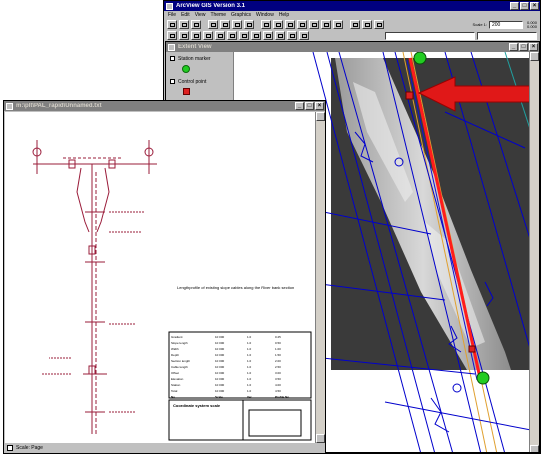 Image resolution: width=541 pixels, height=454 pixels. What do you see at coordinates (533, 47) in the screenshot?
I see `view-close-button: ×` at bounding box center [533, 47].